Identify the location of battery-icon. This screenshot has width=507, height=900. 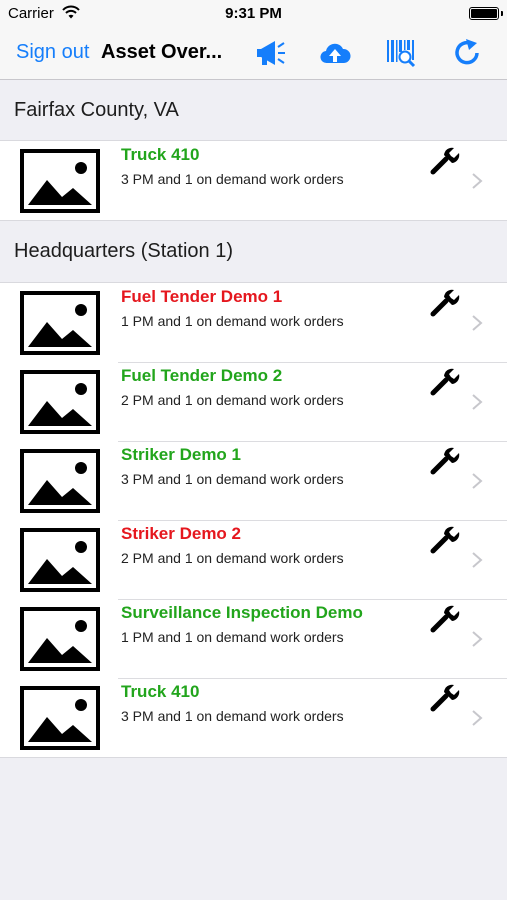
(486, 13).